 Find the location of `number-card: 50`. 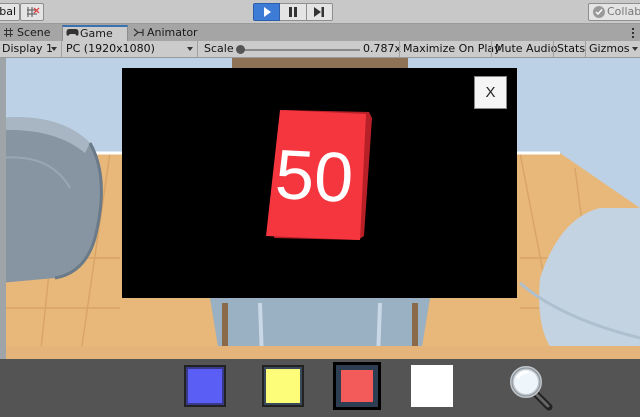

number-card: 50 is located at coordinates (319, 175).